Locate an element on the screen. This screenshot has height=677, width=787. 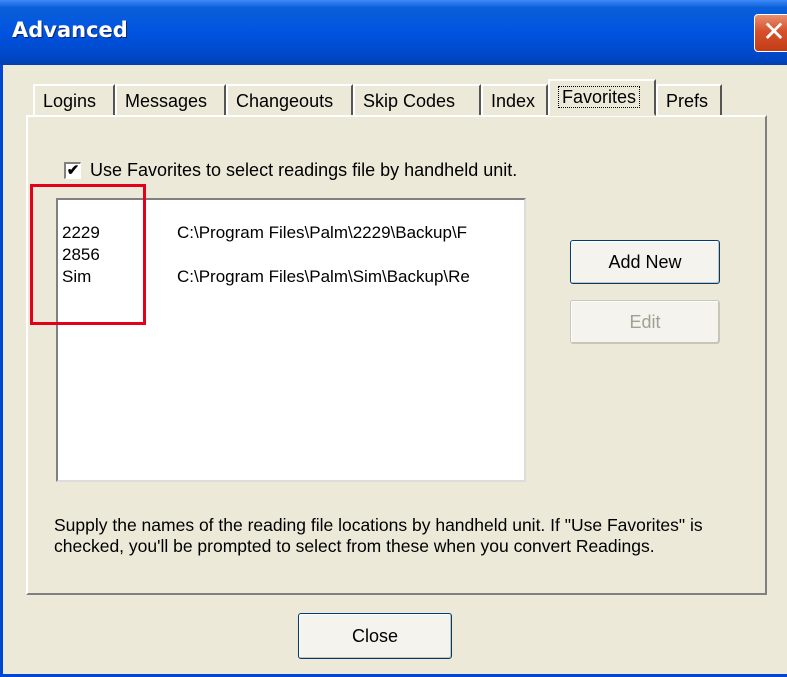
annotation-highlight-box is located at coordinates (88, 254).